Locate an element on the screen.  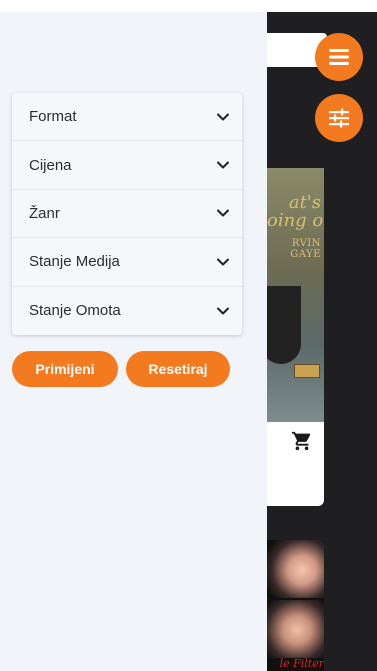
cart-icon is located at coordinates (302, 441).